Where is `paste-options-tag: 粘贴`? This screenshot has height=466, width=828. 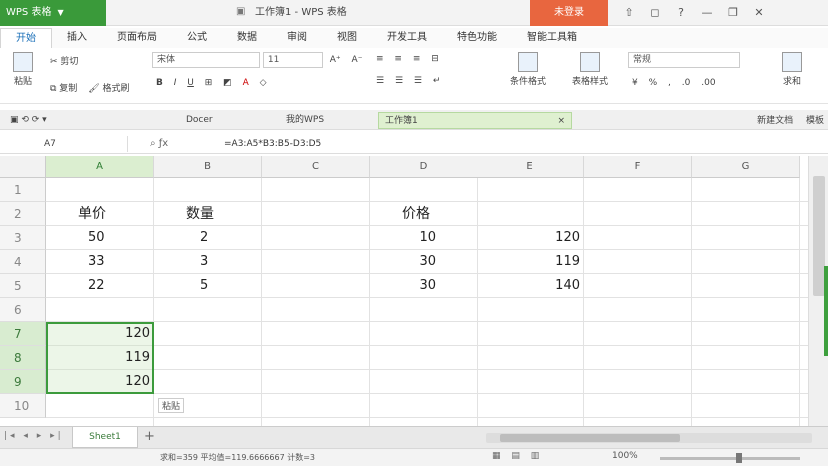 paste-options-tag: 粘贴 is located at coordinates (171, 405).